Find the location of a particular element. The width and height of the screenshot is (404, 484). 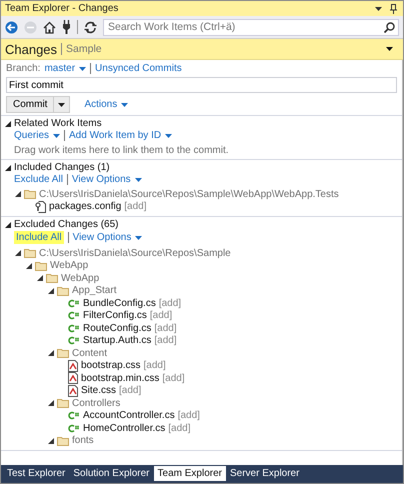

folder-label: C:\Users\IrisDaniela\Source\Repos\Sample is located at coordinates (135, 253).